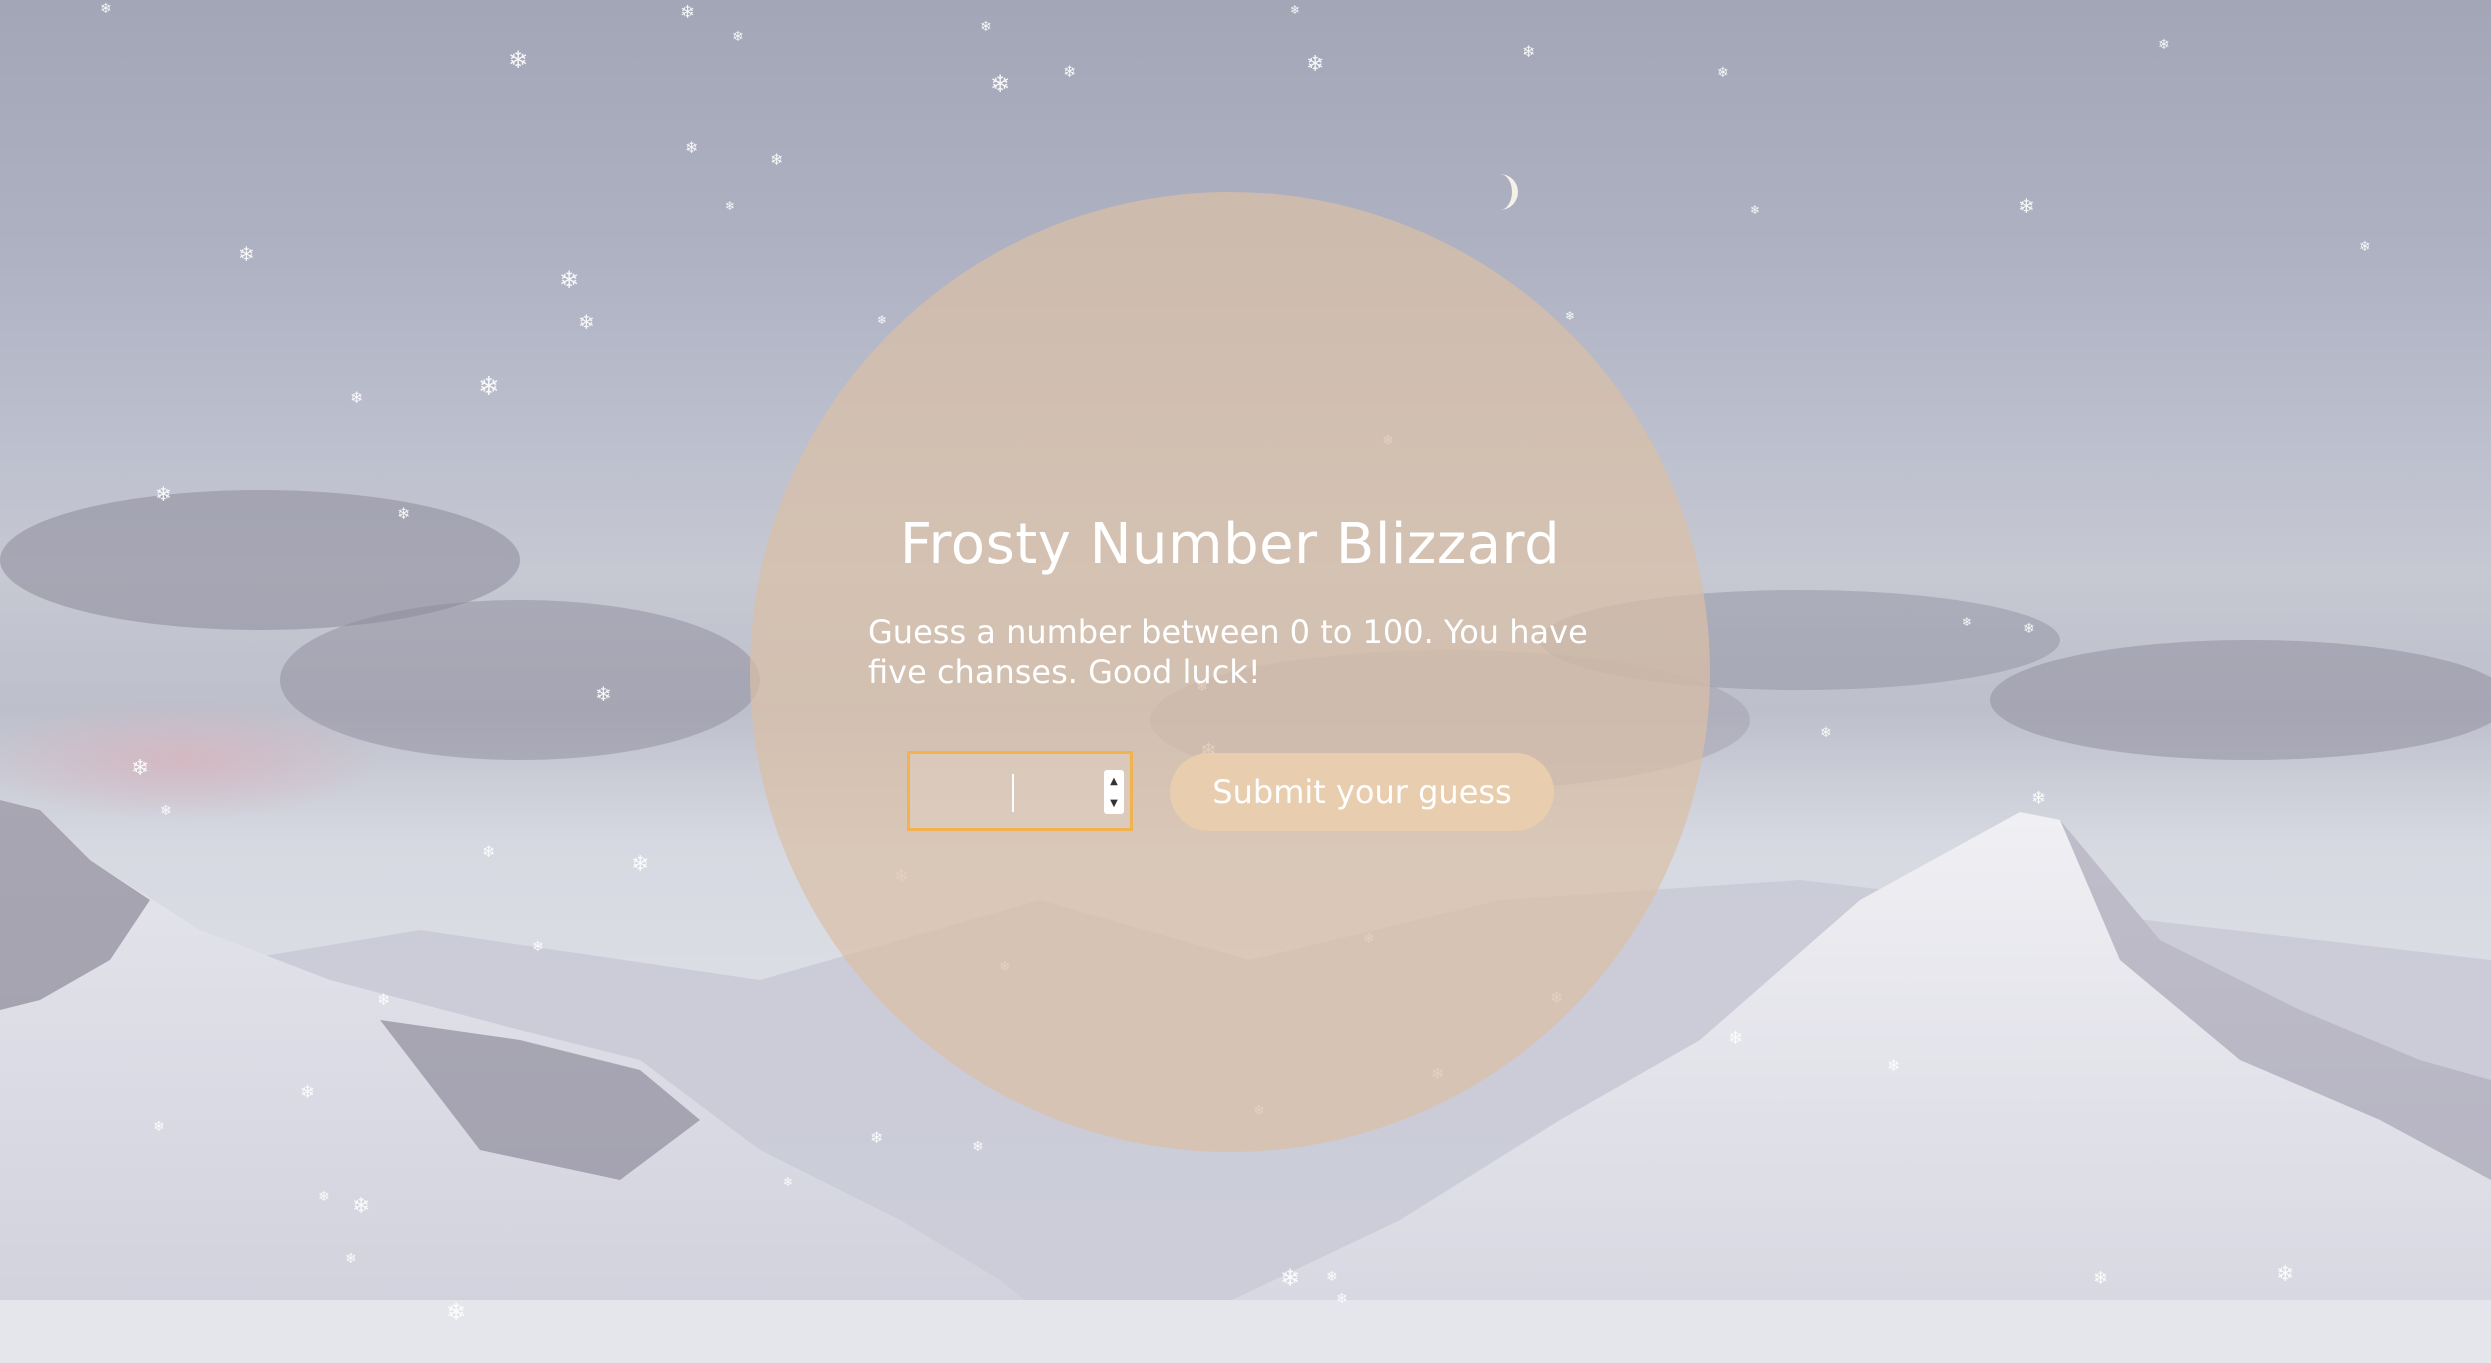 This screenshot has width=2491, height=1363. Describe the element at coordinates (1362, 792) in the screenshot. I see `submit-guess-button: Submit your guess` at that location.